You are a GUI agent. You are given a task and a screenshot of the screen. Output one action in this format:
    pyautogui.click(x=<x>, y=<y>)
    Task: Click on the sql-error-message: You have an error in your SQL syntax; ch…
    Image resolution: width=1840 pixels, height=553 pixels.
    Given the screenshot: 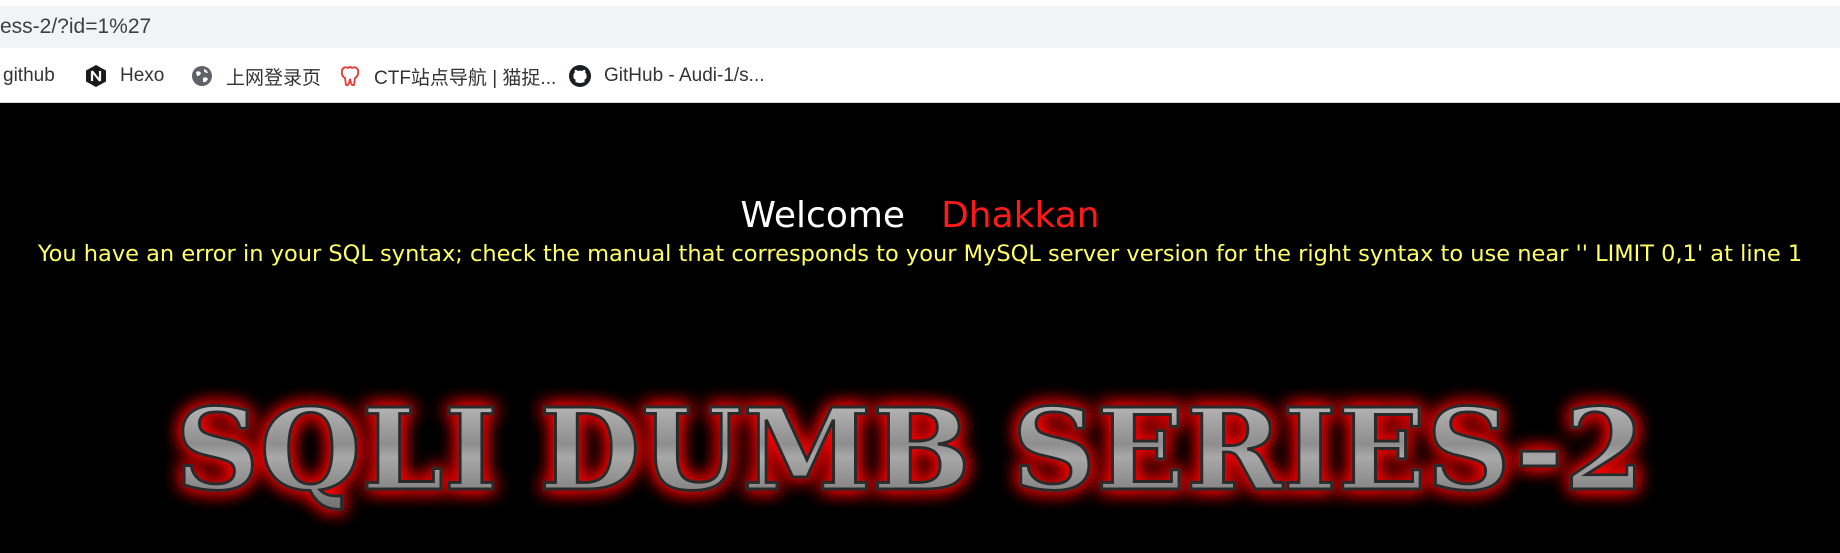 What is the action you would take?
    pyautogui.click(x=920, y=254)
    